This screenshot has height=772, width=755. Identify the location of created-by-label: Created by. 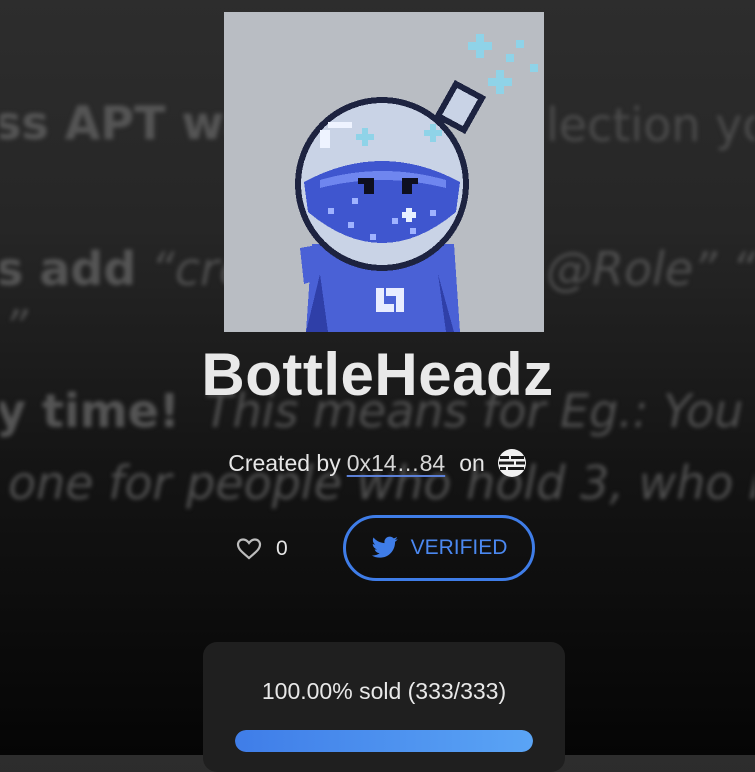
(284, 463).